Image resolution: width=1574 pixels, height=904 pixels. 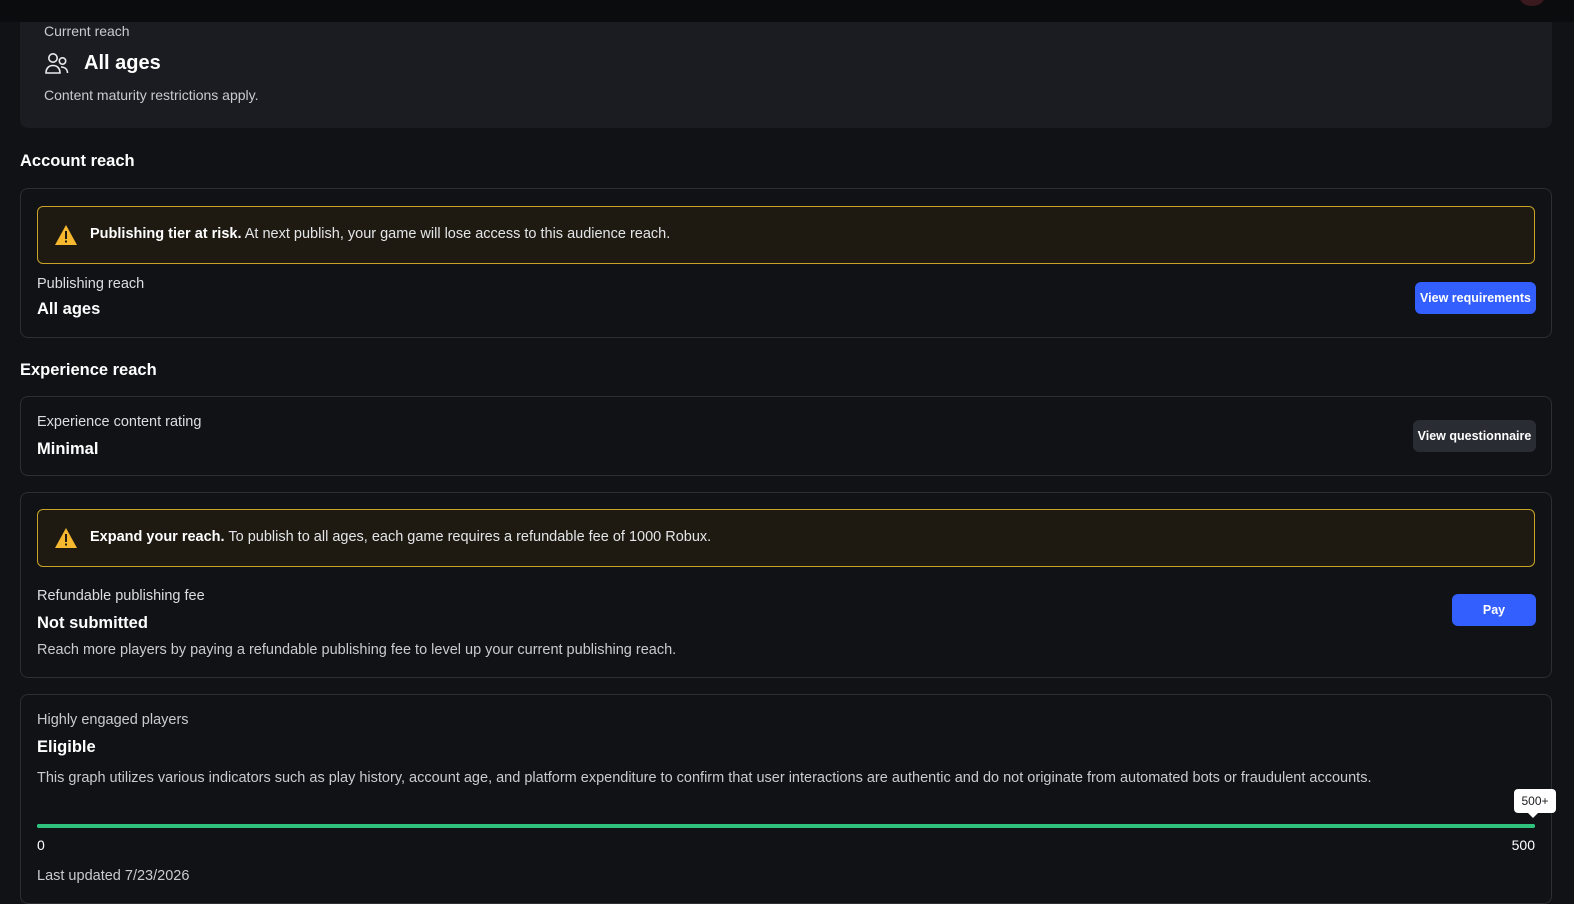 I want to click on progress-max-label: 500, so click(x=1523, y=845).